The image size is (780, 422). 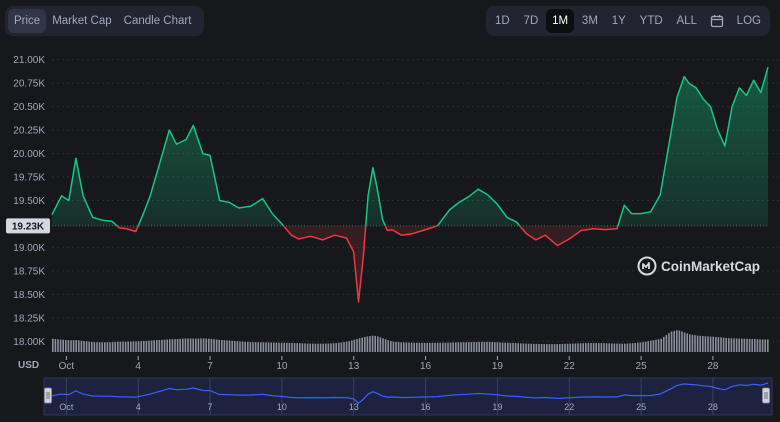 What do you see at coordinates (642, 366) in the screenshot?
I see `x-tick-label: 25` at bounding box center [642, 366].